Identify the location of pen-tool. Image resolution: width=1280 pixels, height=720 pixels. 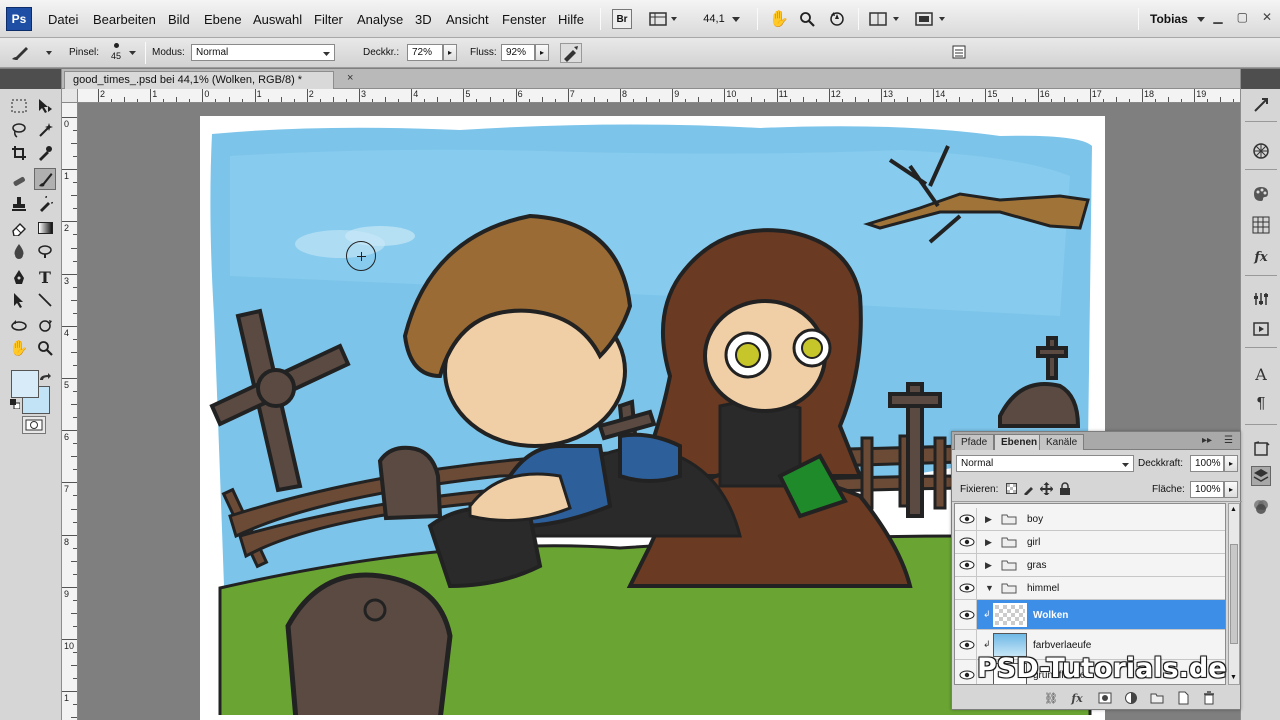
(19, 277).